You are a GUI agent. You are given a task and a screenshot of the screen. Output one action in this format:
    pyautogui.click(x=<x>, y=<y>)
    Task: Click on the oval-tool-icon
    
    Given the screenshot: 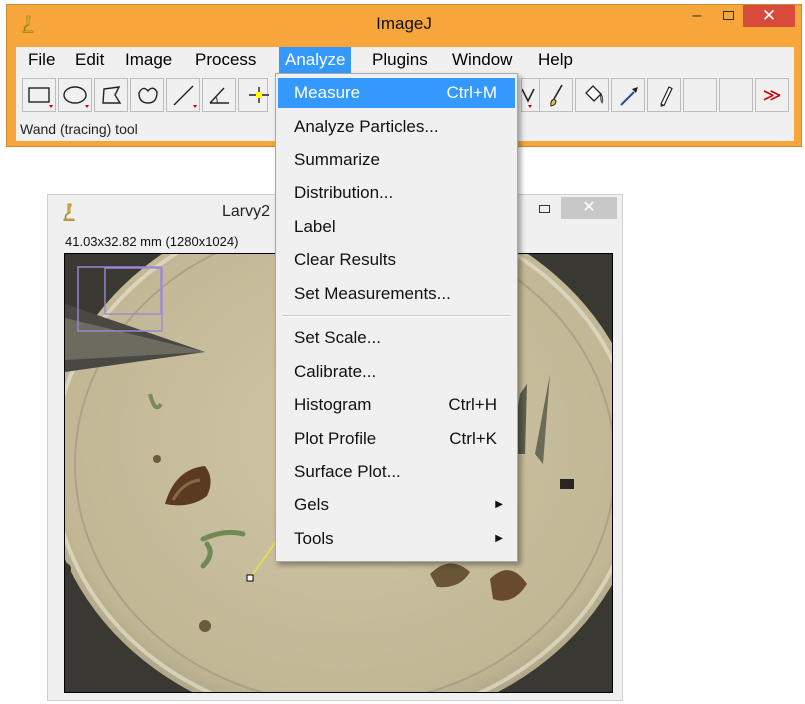 What is the action you would take?
    pyautogui.click(x=76, y=97)
    